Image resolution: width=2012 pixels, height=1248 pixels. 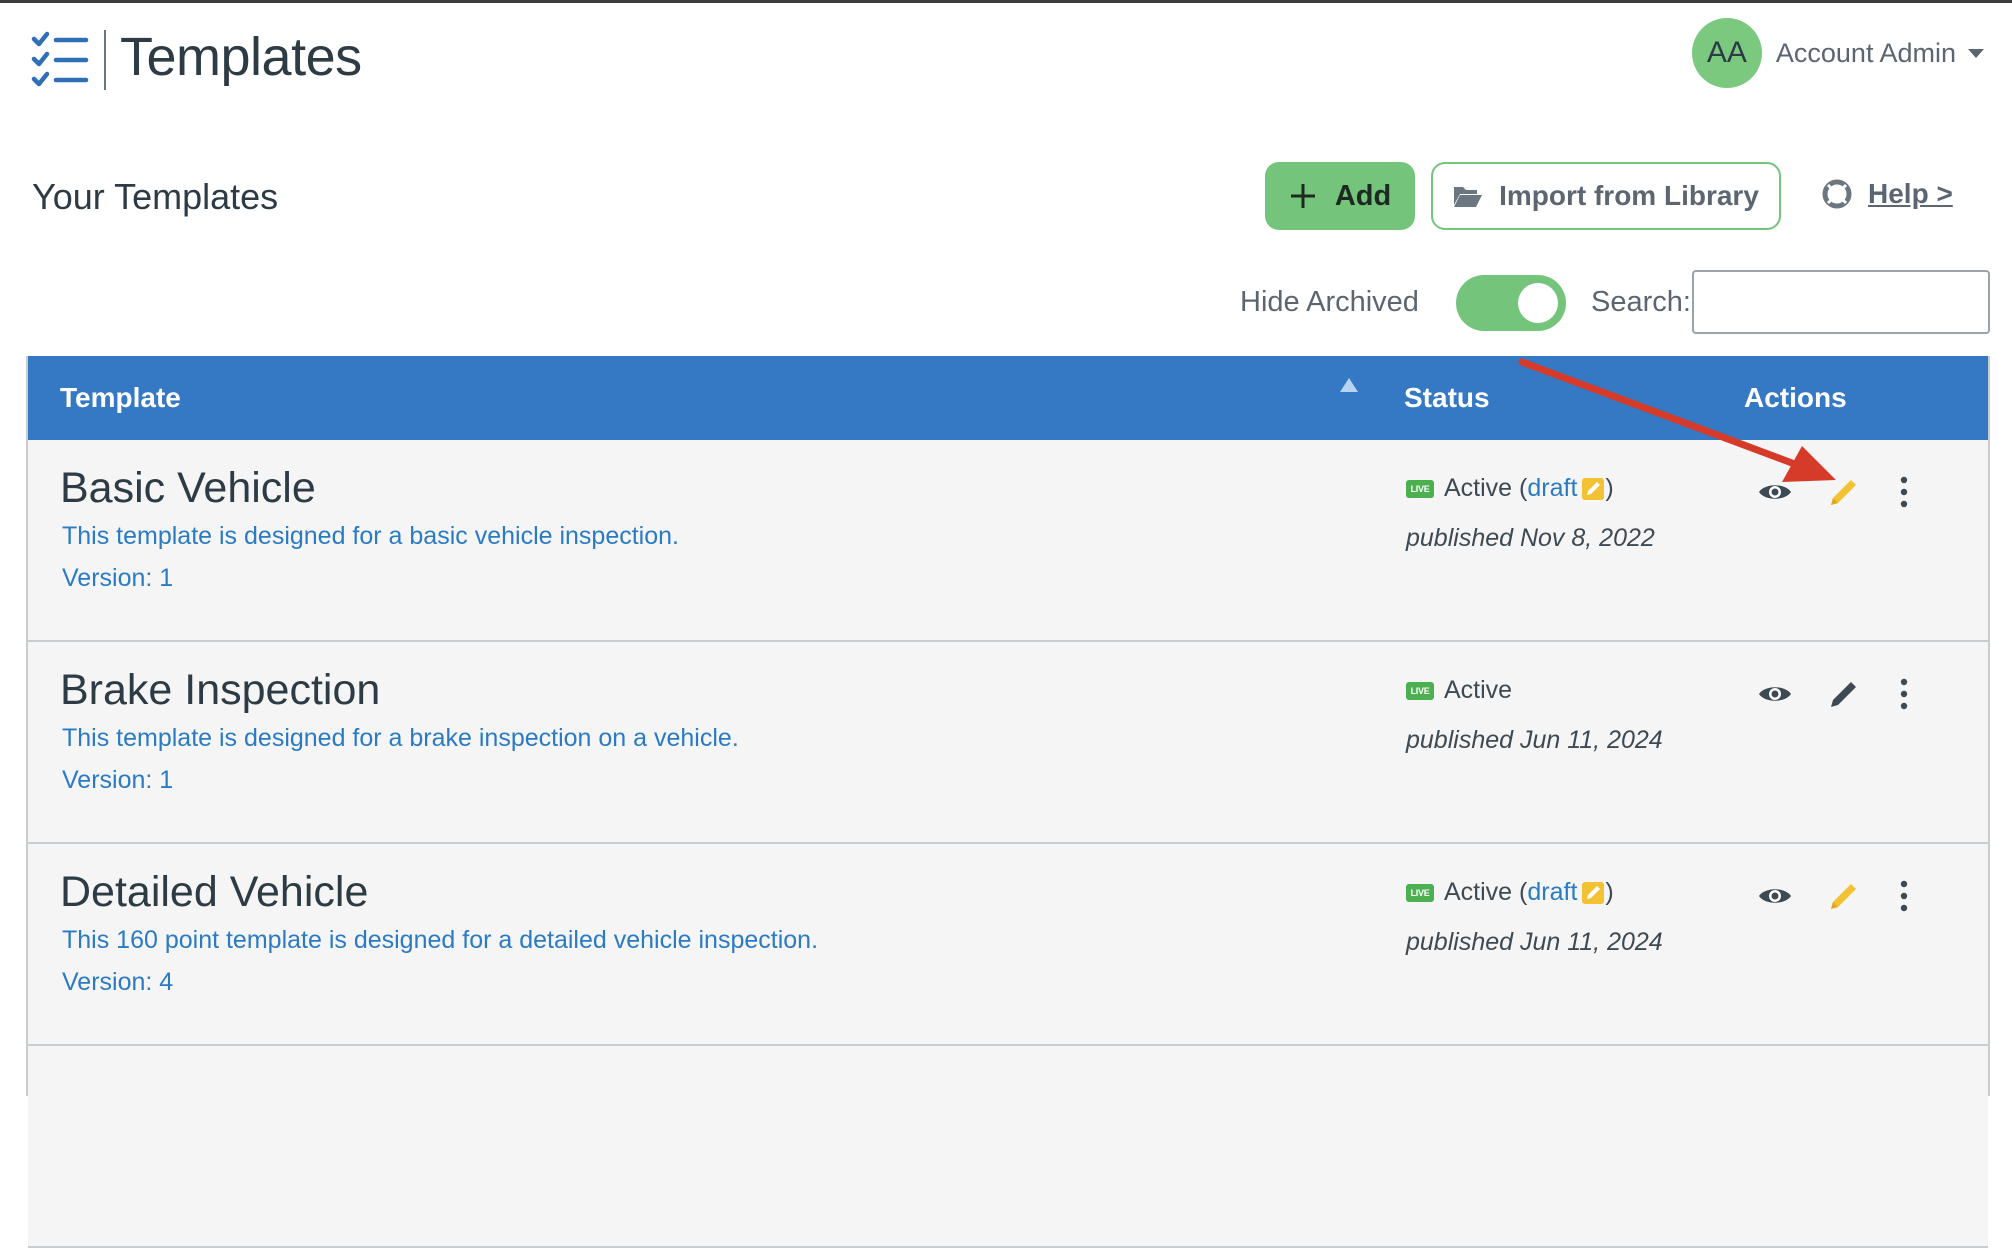 What do you see at coordinates (60, 59) in the screenshot?
I see `checklist-icon` at bounding box center [60, 59].